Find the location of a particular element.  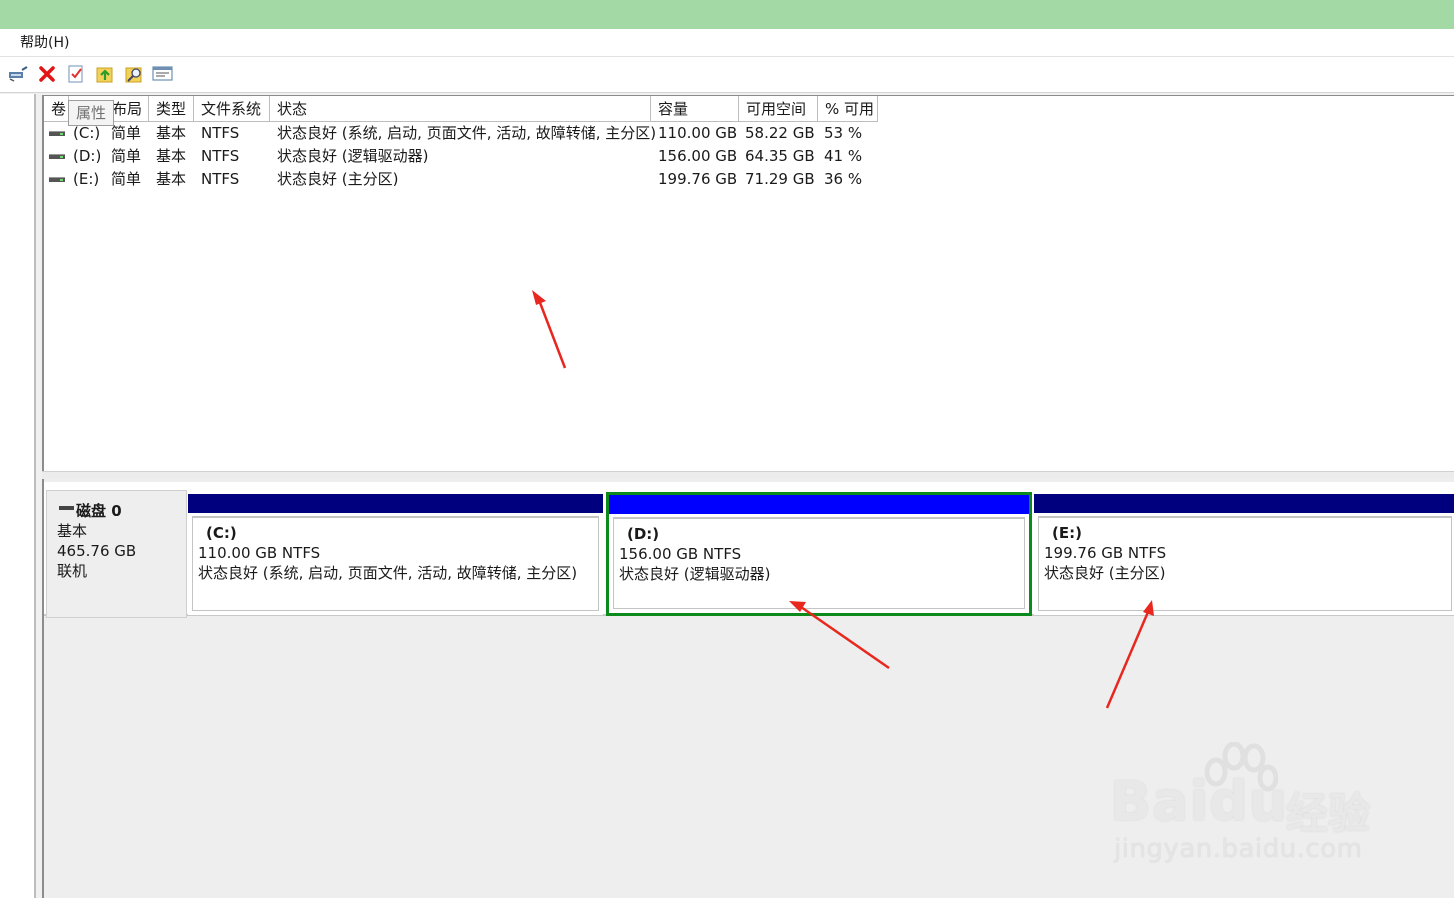

cell-volume: (E:) is located at coordinates (86, 179).